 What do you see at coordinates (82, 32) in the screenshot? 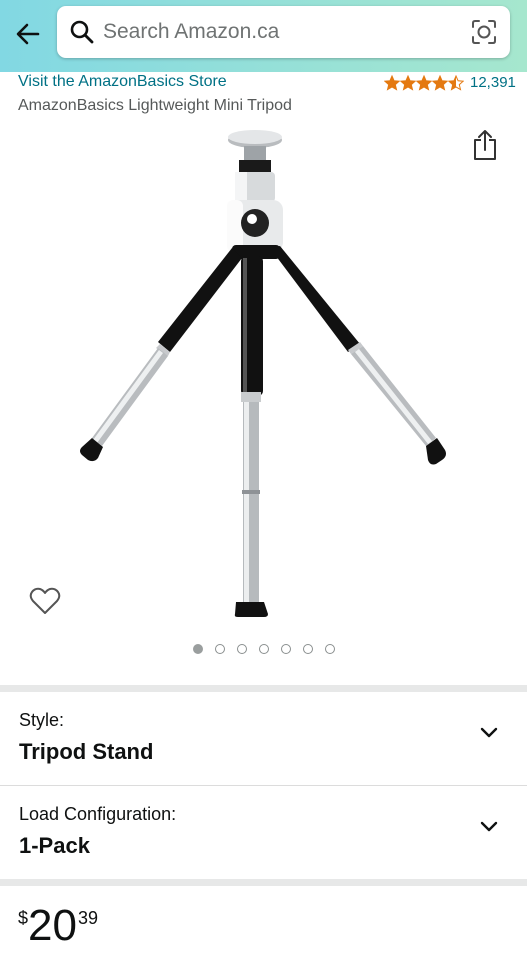
I see `search-icon` at bounding box center [82, 32].